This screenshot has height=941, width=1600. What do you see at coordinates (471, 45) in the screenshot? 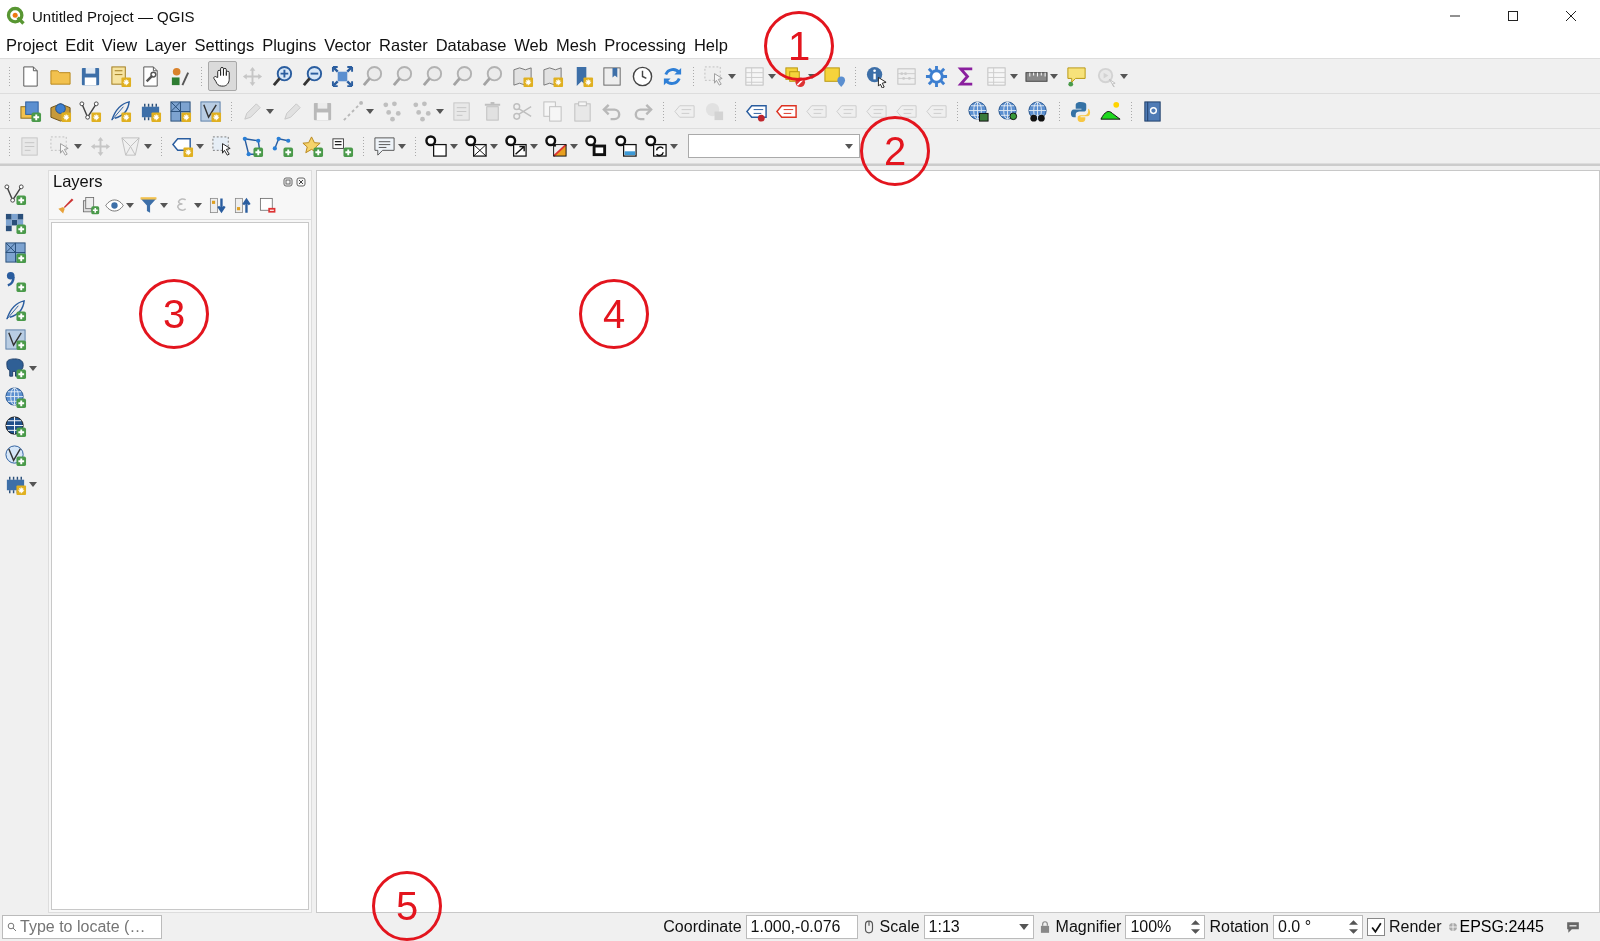
I see `menu-item: Database` at bounding box center [471, 45].